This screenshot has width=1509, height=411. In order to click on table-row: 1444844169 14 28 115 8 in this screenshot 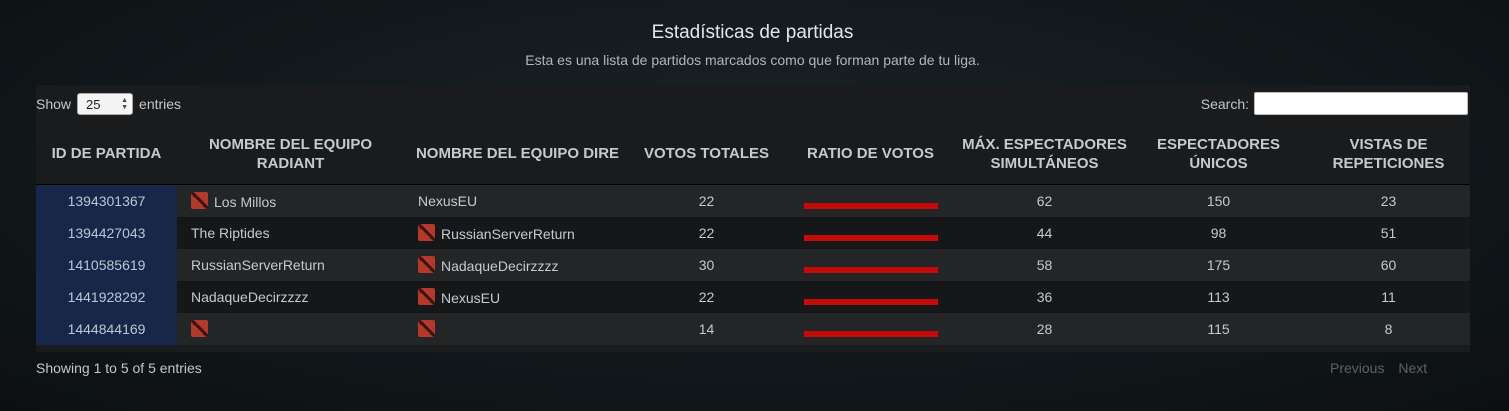, I will do `click(753, 329)`.